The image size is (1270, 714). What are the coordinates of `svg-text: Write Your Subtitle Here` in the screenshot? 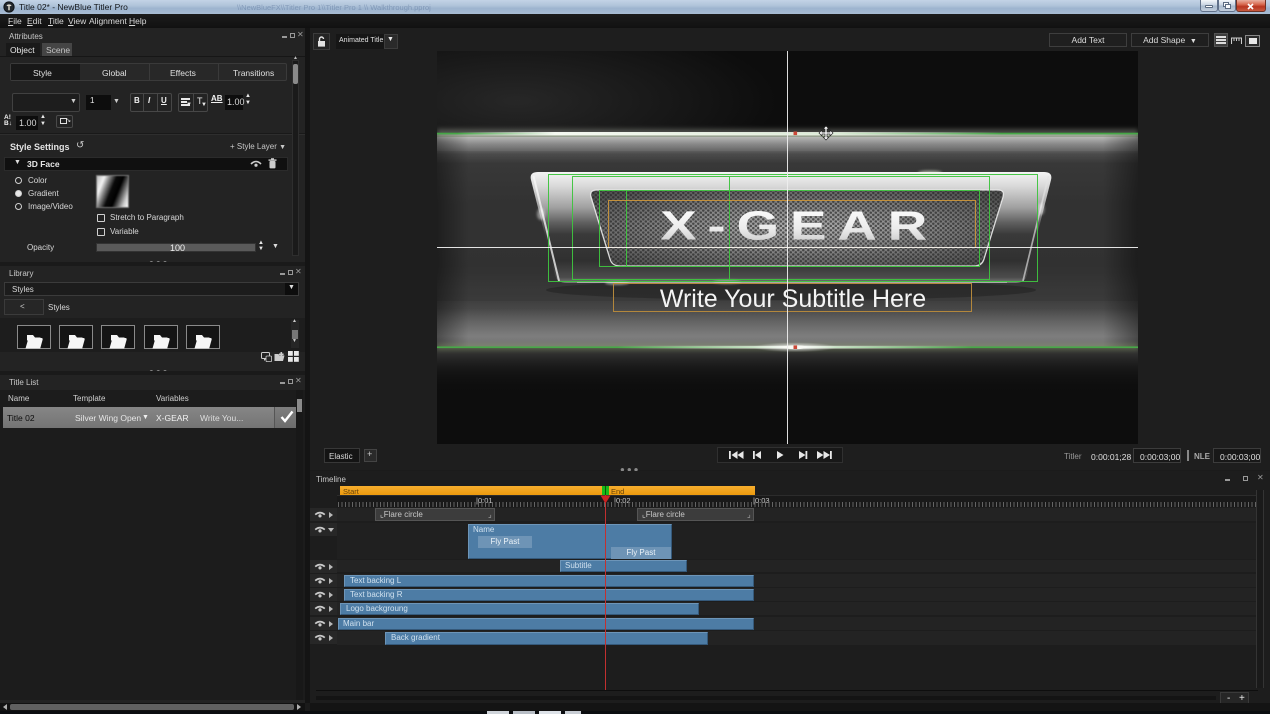 It's located at (793, 299).